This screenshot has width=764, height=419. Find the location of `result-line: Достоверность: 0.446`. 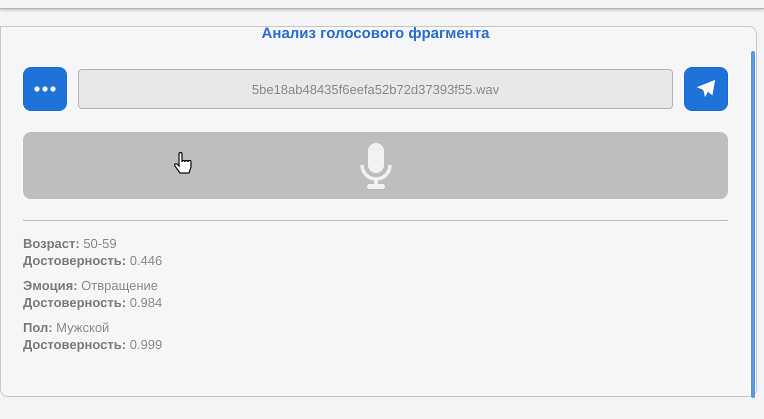

result-line: Достоверность: 0.446 is located at coordinates (93, 260).